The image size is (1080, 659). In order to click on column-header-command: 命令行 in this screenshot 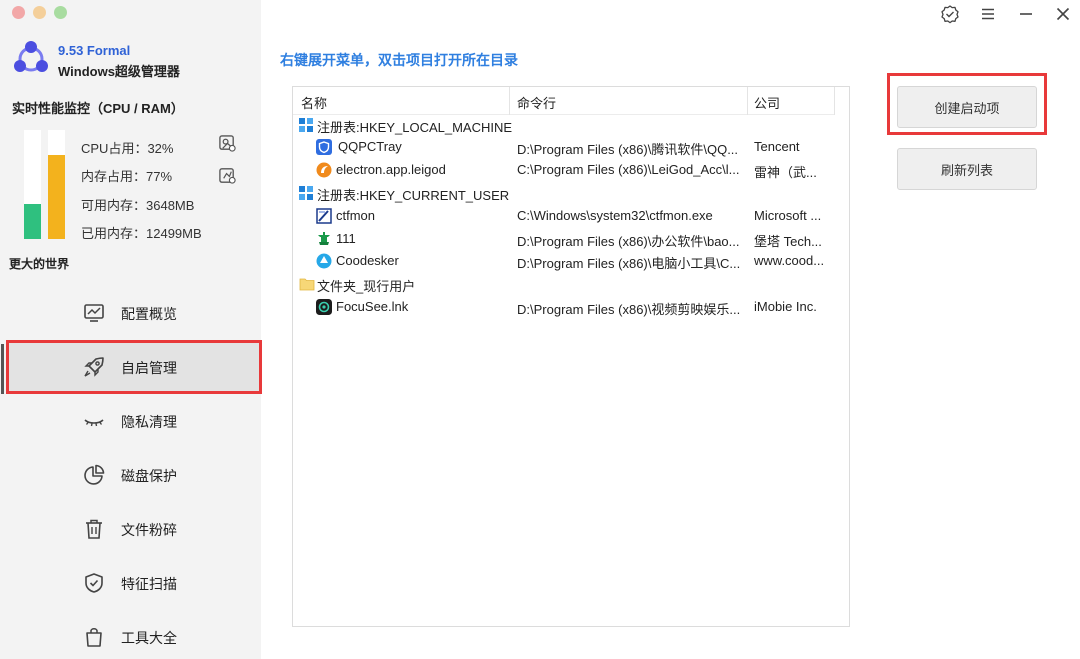, I will do `click(536, 102)`.